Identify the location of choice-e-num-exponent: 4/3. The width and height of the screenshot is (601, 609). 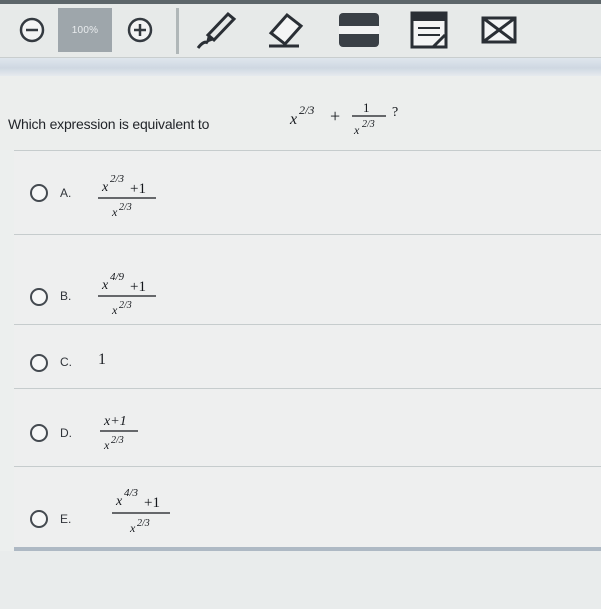
(131, 493).